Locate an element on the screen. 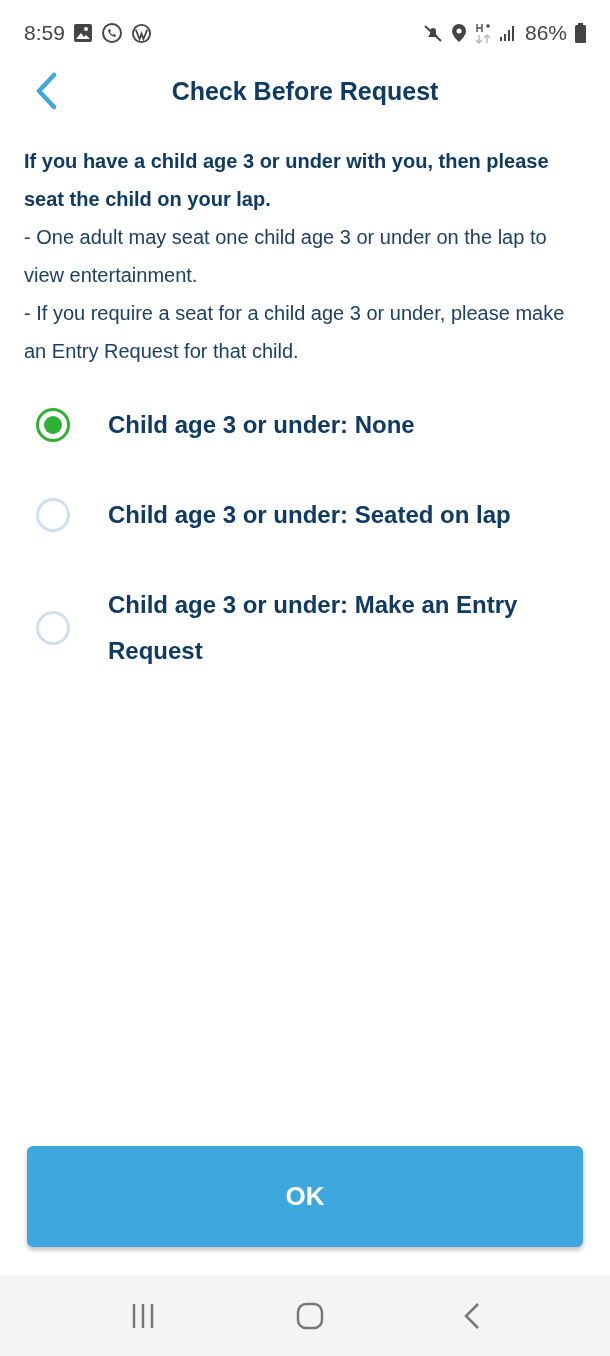 The width and height of the screenshot is (610, 1356). home-icon is located at coordinates (310, 1315).